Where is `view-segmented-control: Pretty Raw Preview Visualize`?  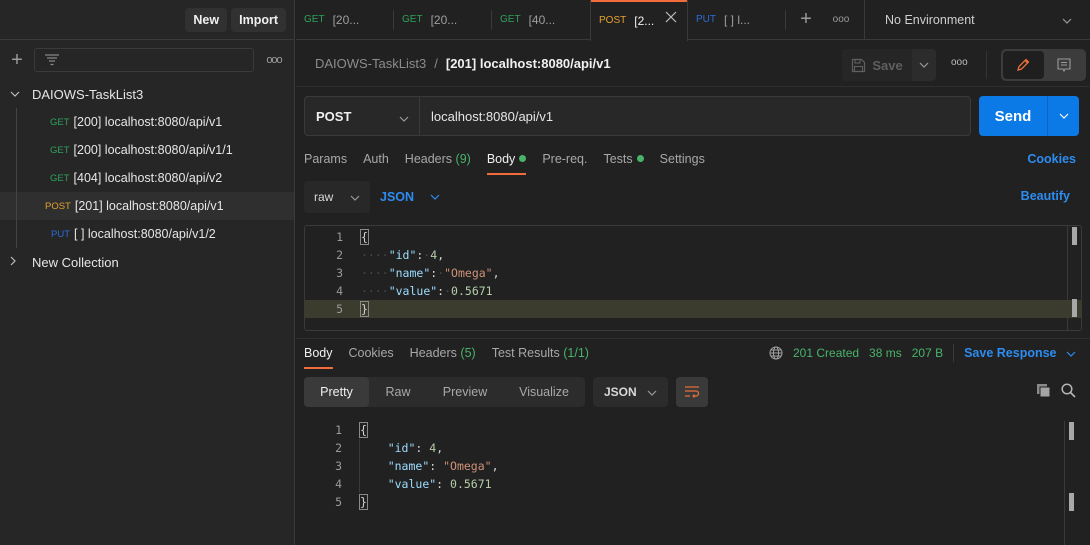 view-segmented-control: Pretty Raw Preview Visualize is located at coordinates (444, 392).